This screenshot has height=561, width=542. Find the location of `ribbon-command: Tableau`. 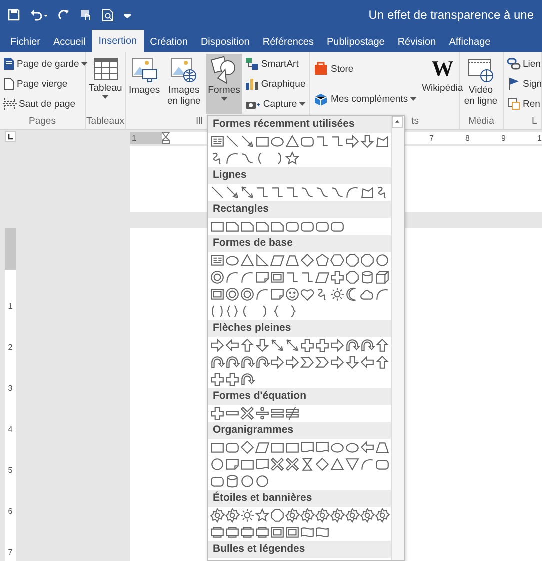

ribbon-command: Tableau is located at coordinates (105, 84).